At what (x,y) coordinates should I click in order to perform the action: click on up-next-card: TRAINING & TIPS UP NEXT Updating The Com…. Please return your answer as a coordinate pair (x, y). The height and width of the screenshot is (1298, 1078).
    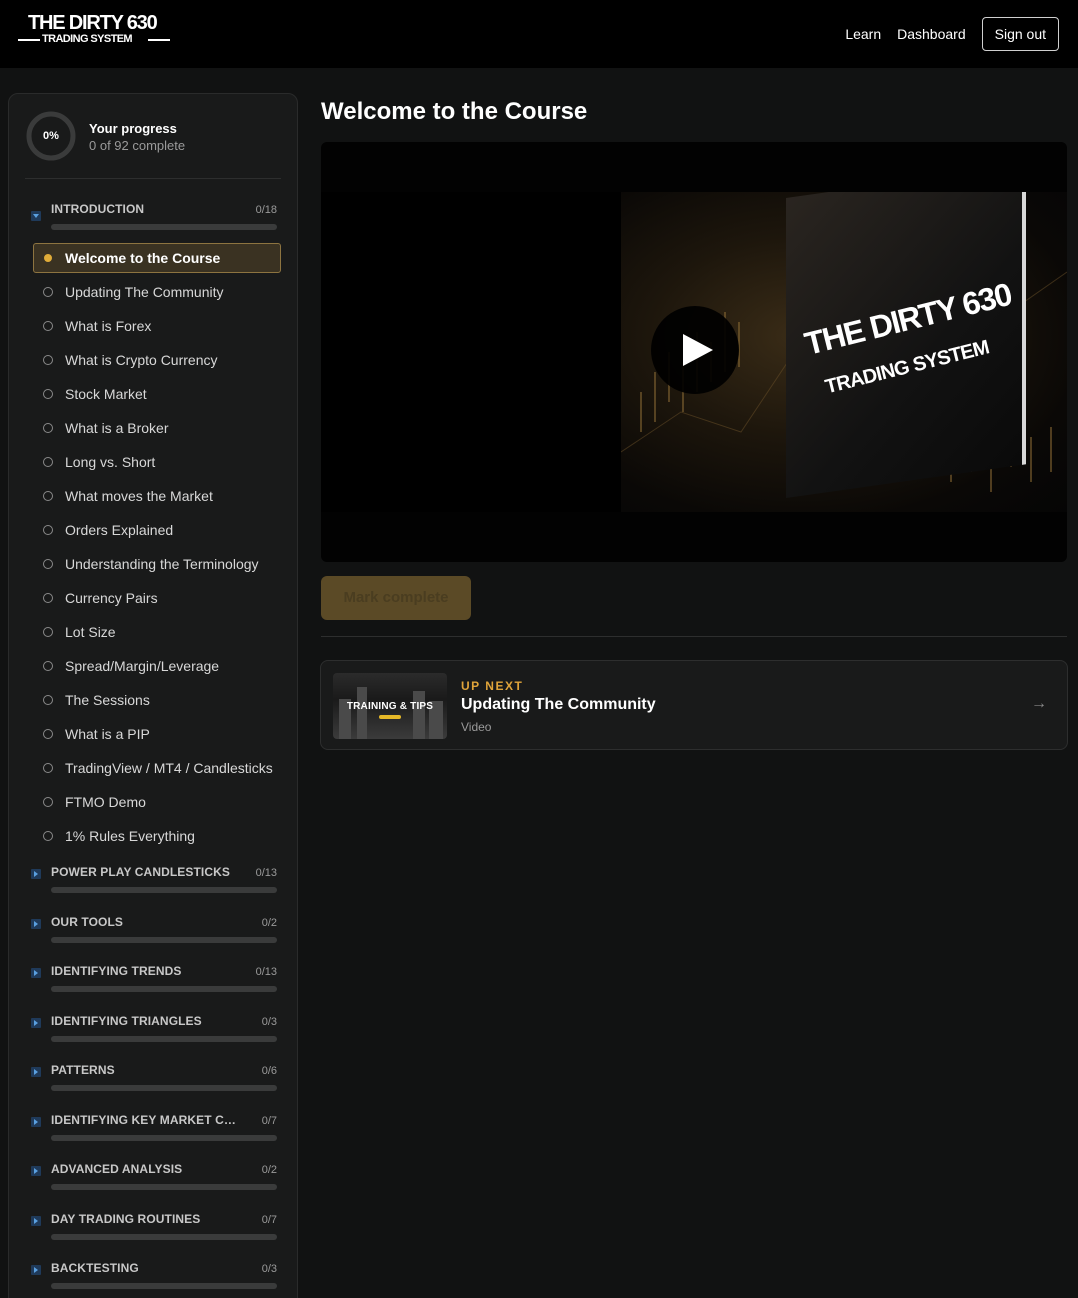
    Looking at the image, I should click on (694, 705).